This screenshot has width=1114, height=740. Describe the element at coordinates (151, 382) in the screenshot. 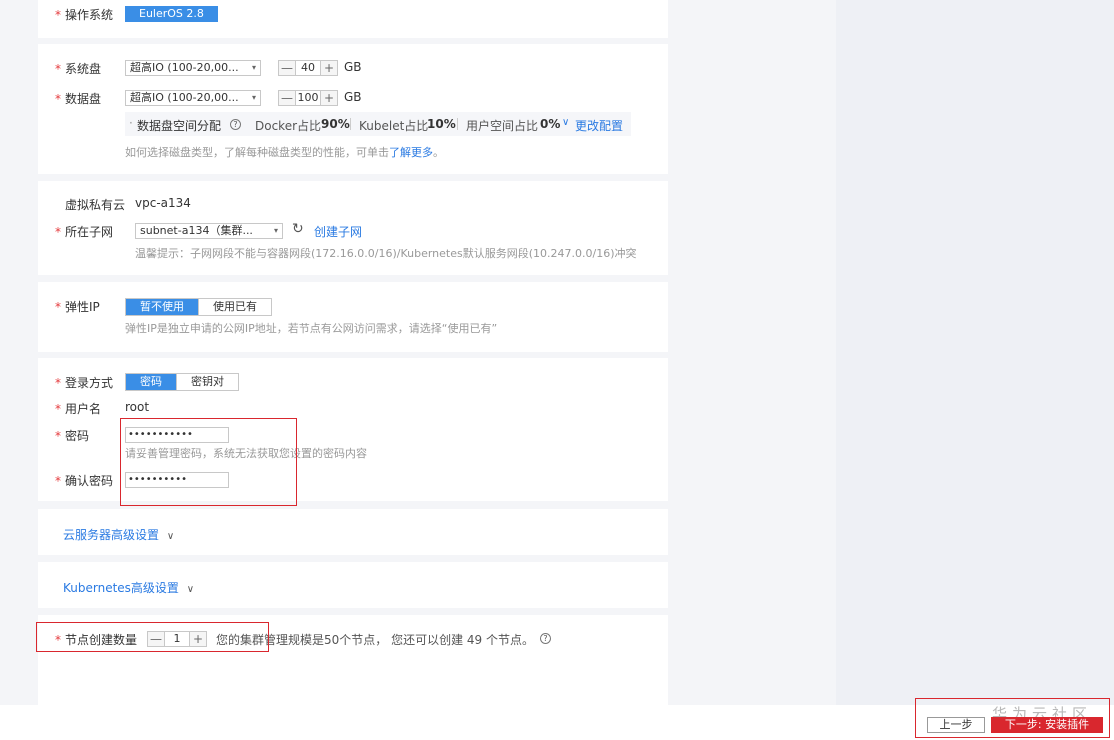

I see `login-option-password: 密码` at that location.